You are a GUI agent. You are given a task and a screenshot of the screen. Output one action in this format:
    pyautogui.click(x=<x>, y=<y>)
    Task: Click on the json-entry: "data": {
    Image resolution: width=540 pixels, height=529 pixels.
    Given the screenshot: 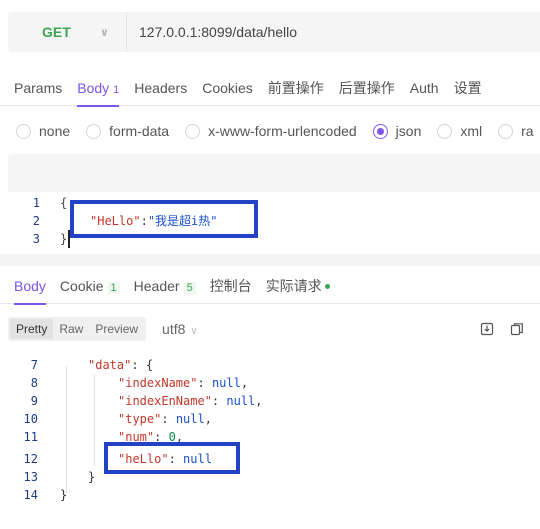 What is the action you would take?
    pyautogui.click(x=120, y=365)
    